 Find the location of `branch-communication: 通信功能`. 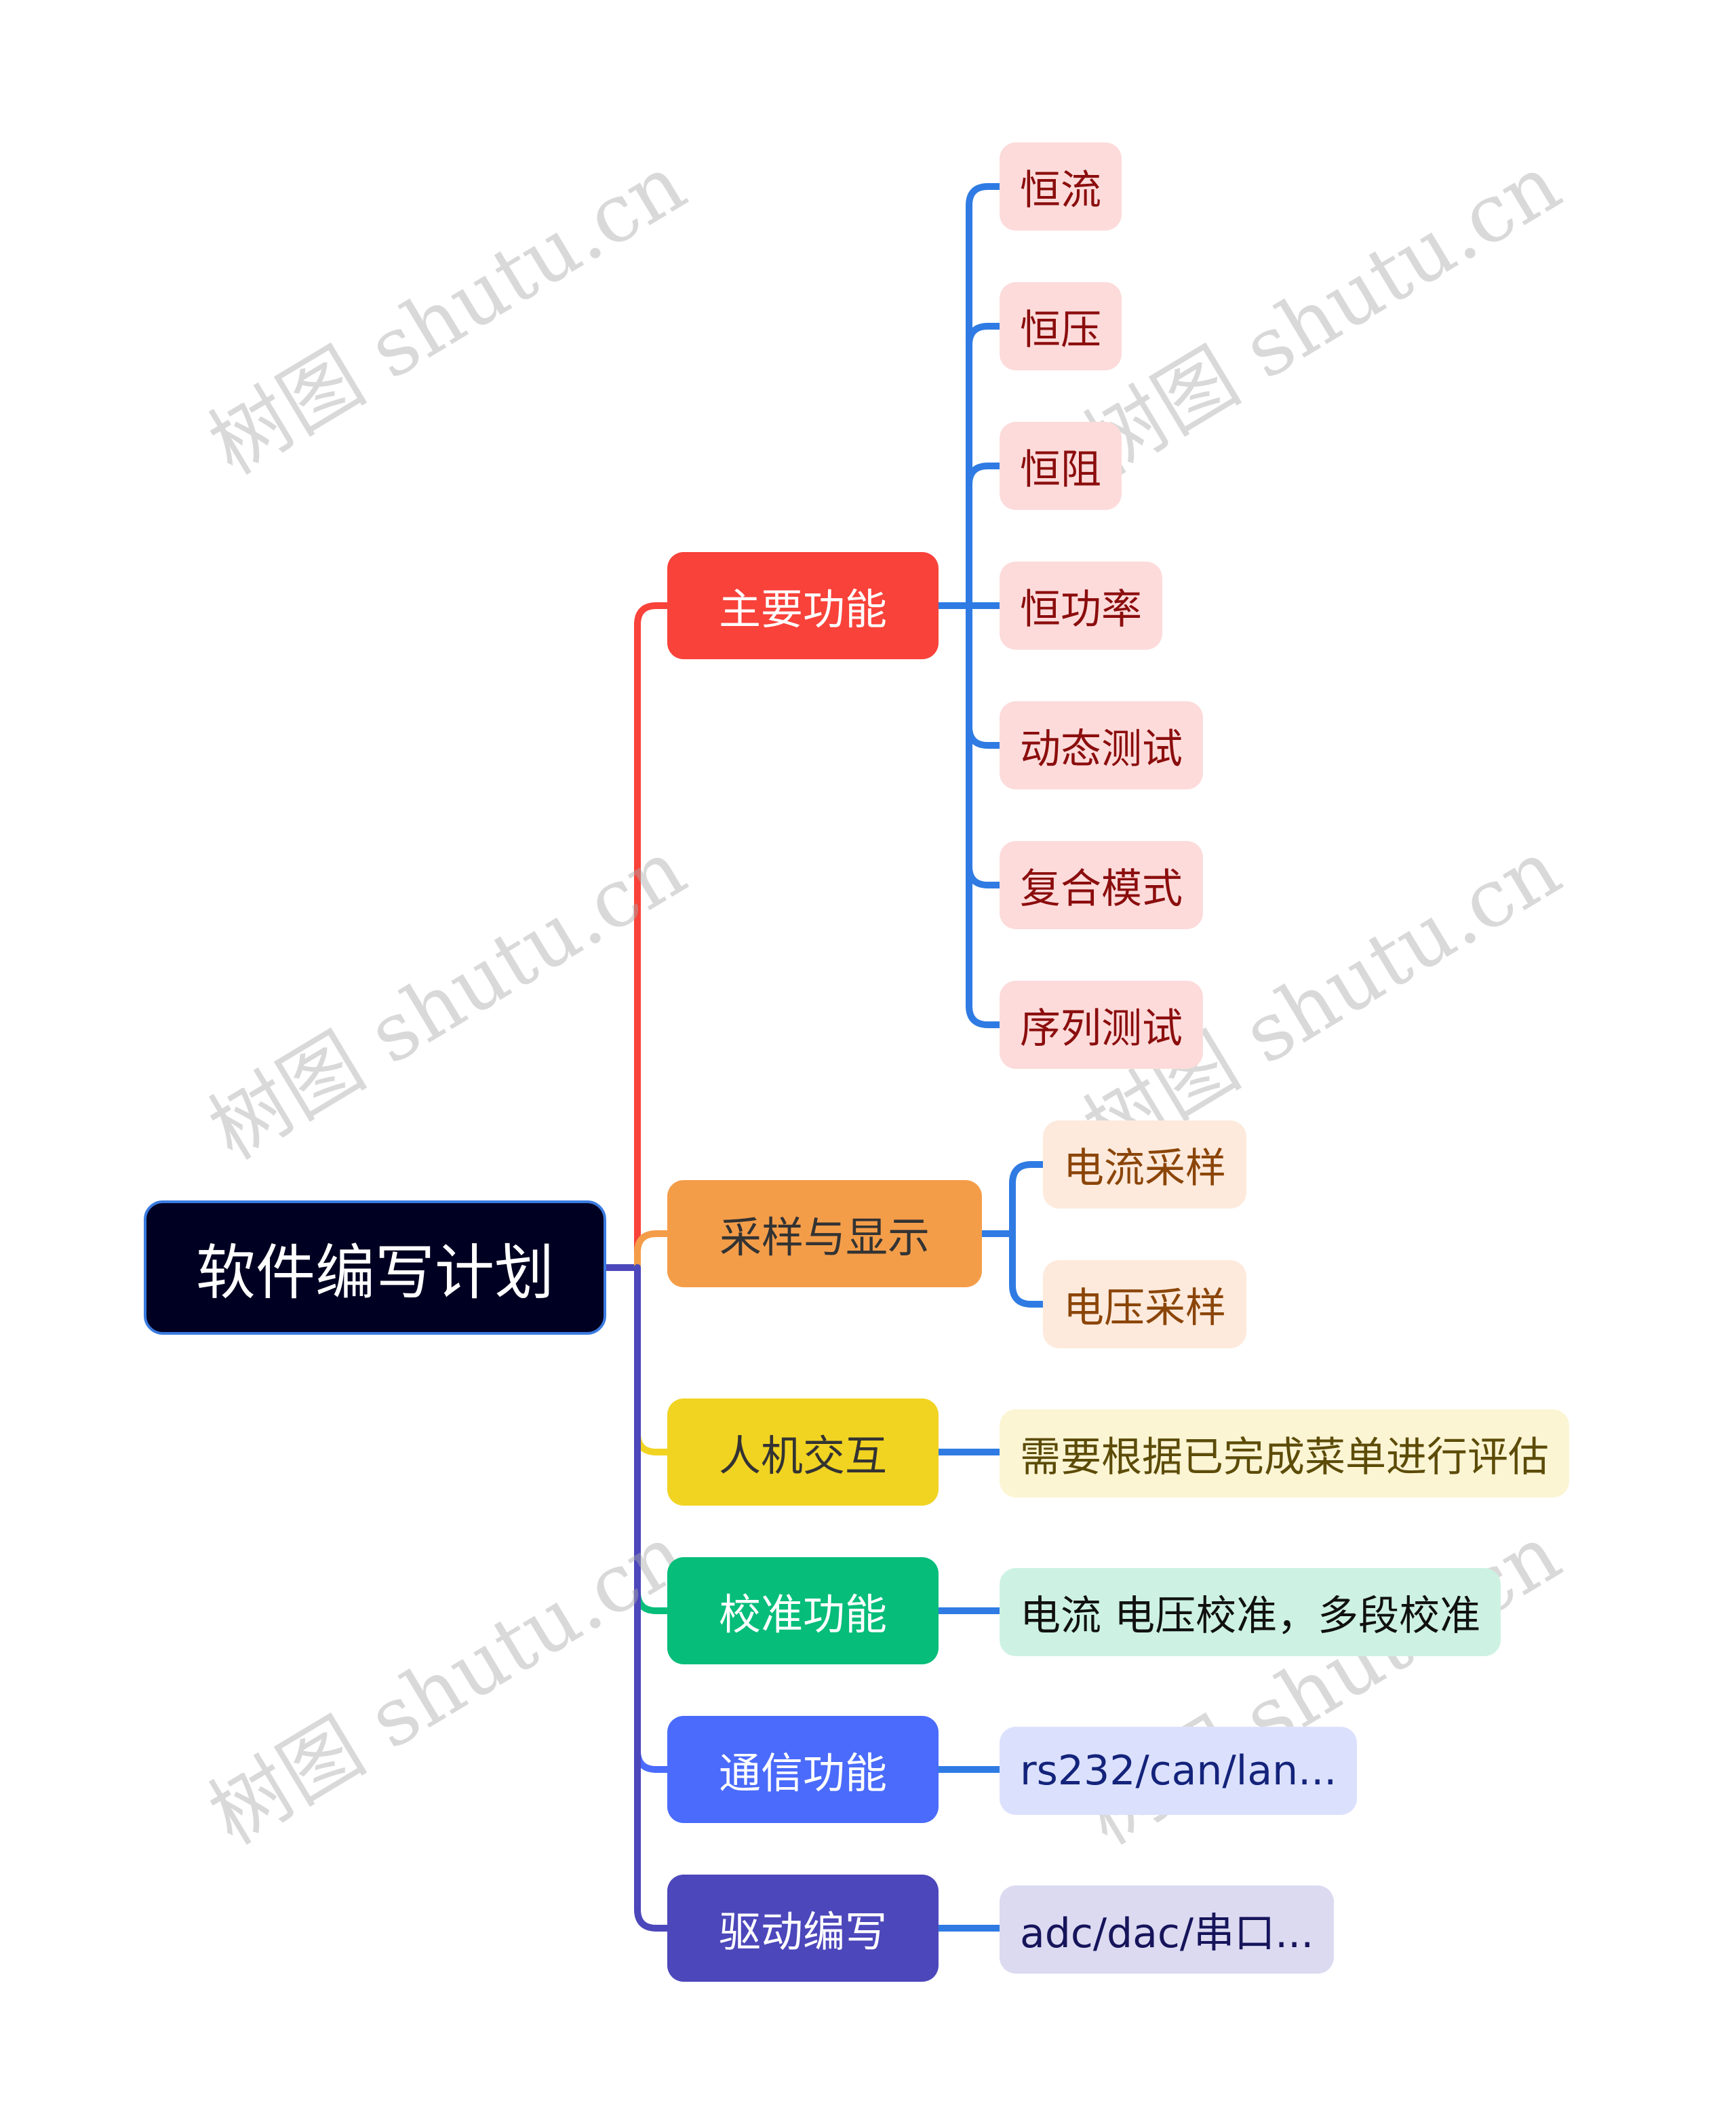

branch-communication: 通信功能 is located at coordinates (803, 1769).